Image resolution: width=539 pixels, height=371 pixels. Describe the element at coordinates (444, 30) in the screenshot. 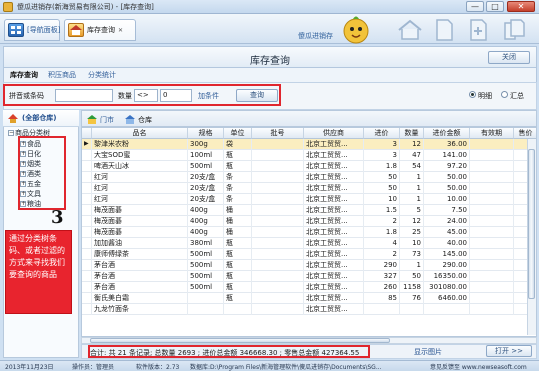

I see `document-icon` at that location.